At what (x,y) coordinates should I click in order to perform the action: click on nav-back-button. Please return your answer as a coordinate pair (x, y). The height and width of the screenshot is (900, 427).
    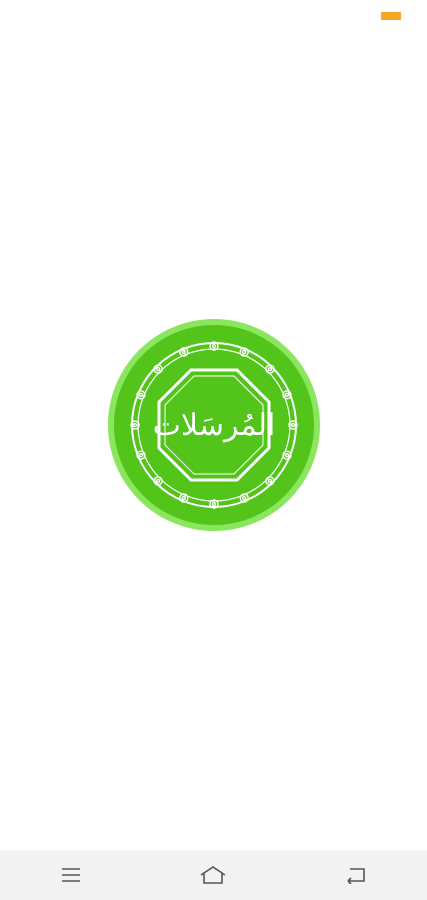
    Looking at the image, I should click on (356, 875).